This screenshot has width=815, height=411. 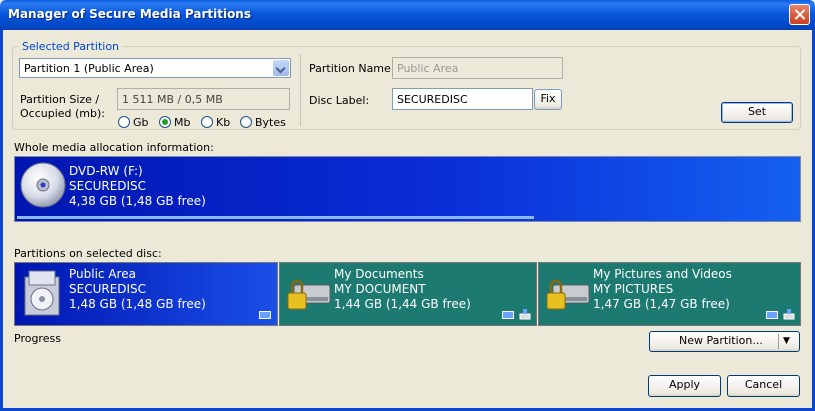 What do you see at coordinates (89, 68) in the screenshot?
I see `partition-select-value: Partition 1 (Public Area)` at bounding box center [89, 68].